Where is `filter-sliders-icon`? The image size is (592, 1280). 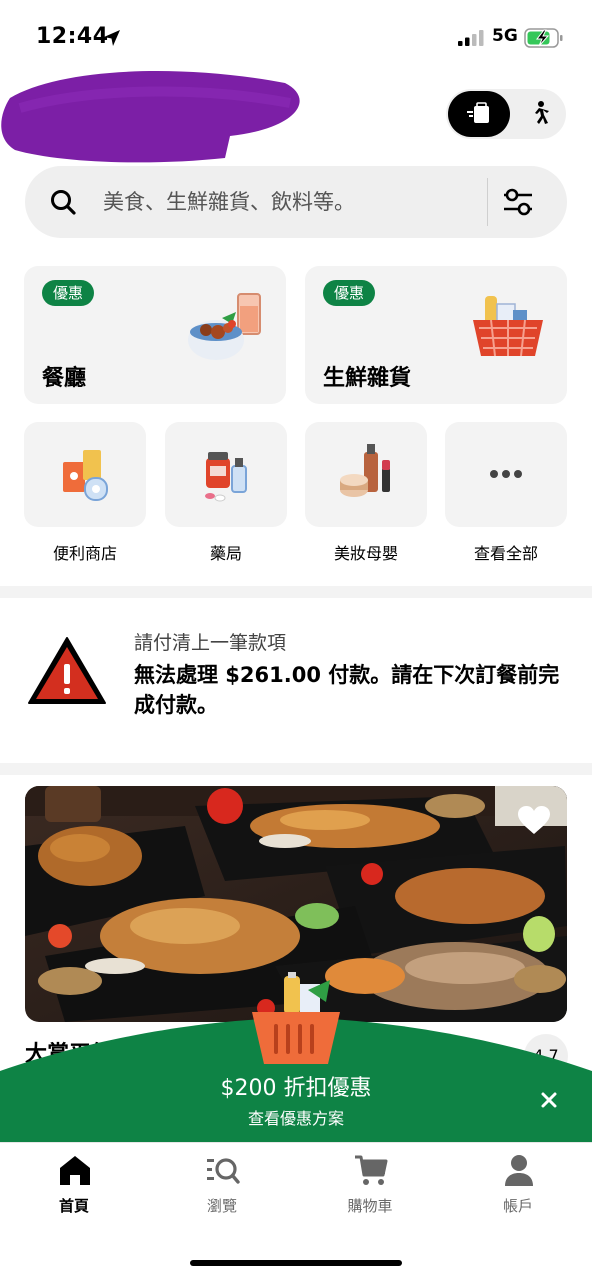
filter-sliders-icon is located at coordinates (518, 202).